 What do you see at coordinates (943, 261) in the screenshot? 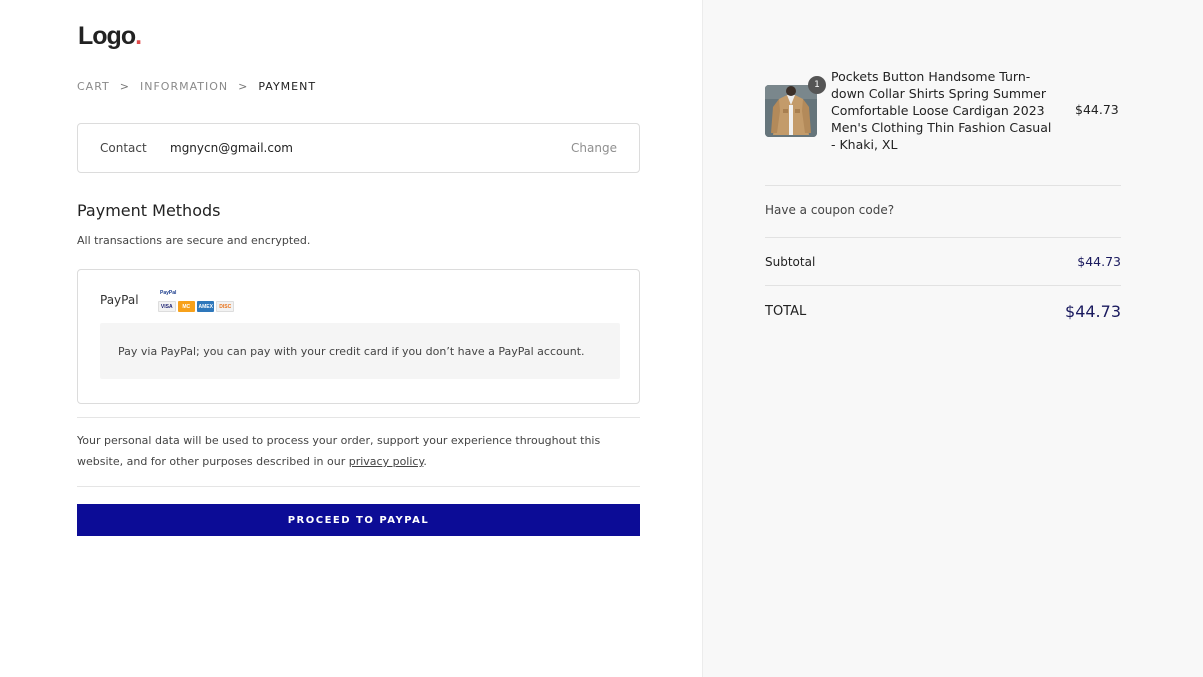
I see `subtotal-row: Subtotal $44.73` at bounding box center [943, 261].